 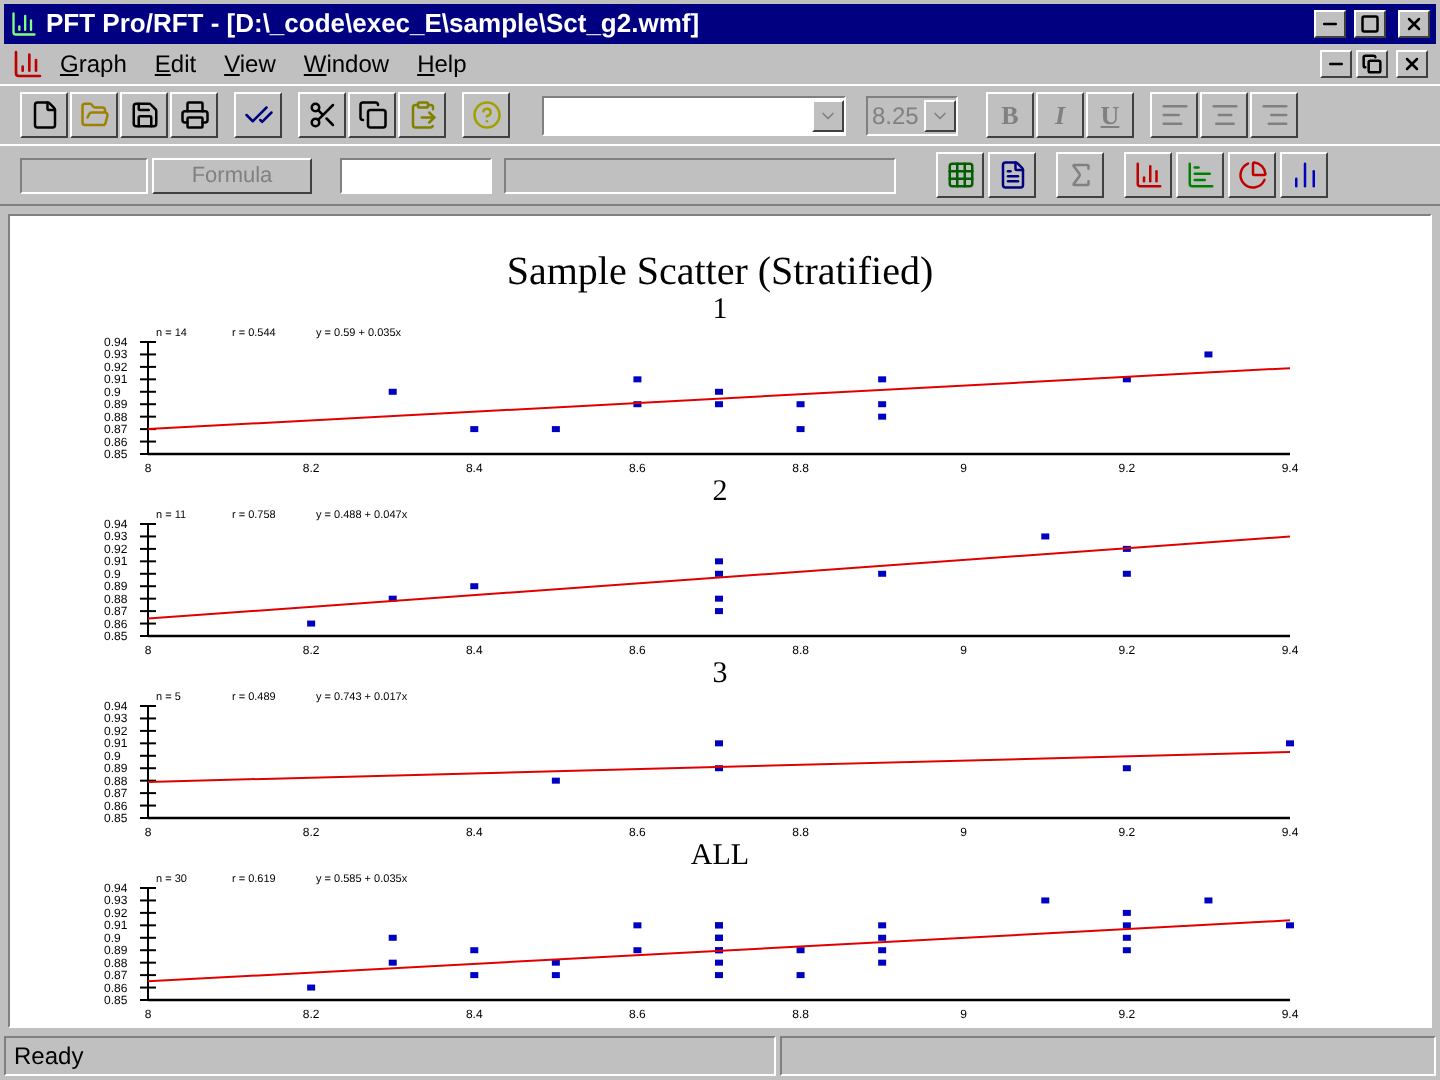 I want to click on panel-title: 3, so click(x=720, y=675).